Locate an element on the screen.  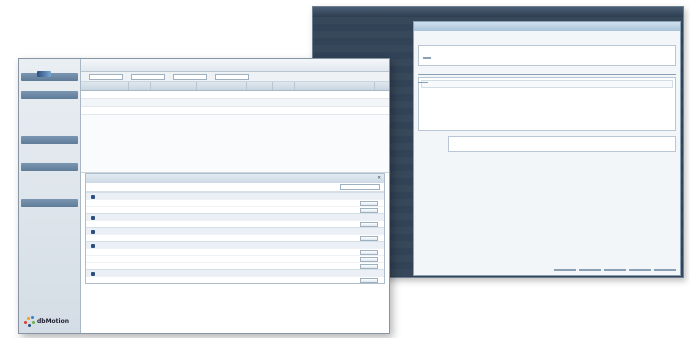
note-row is located at coordinates (547, 144).